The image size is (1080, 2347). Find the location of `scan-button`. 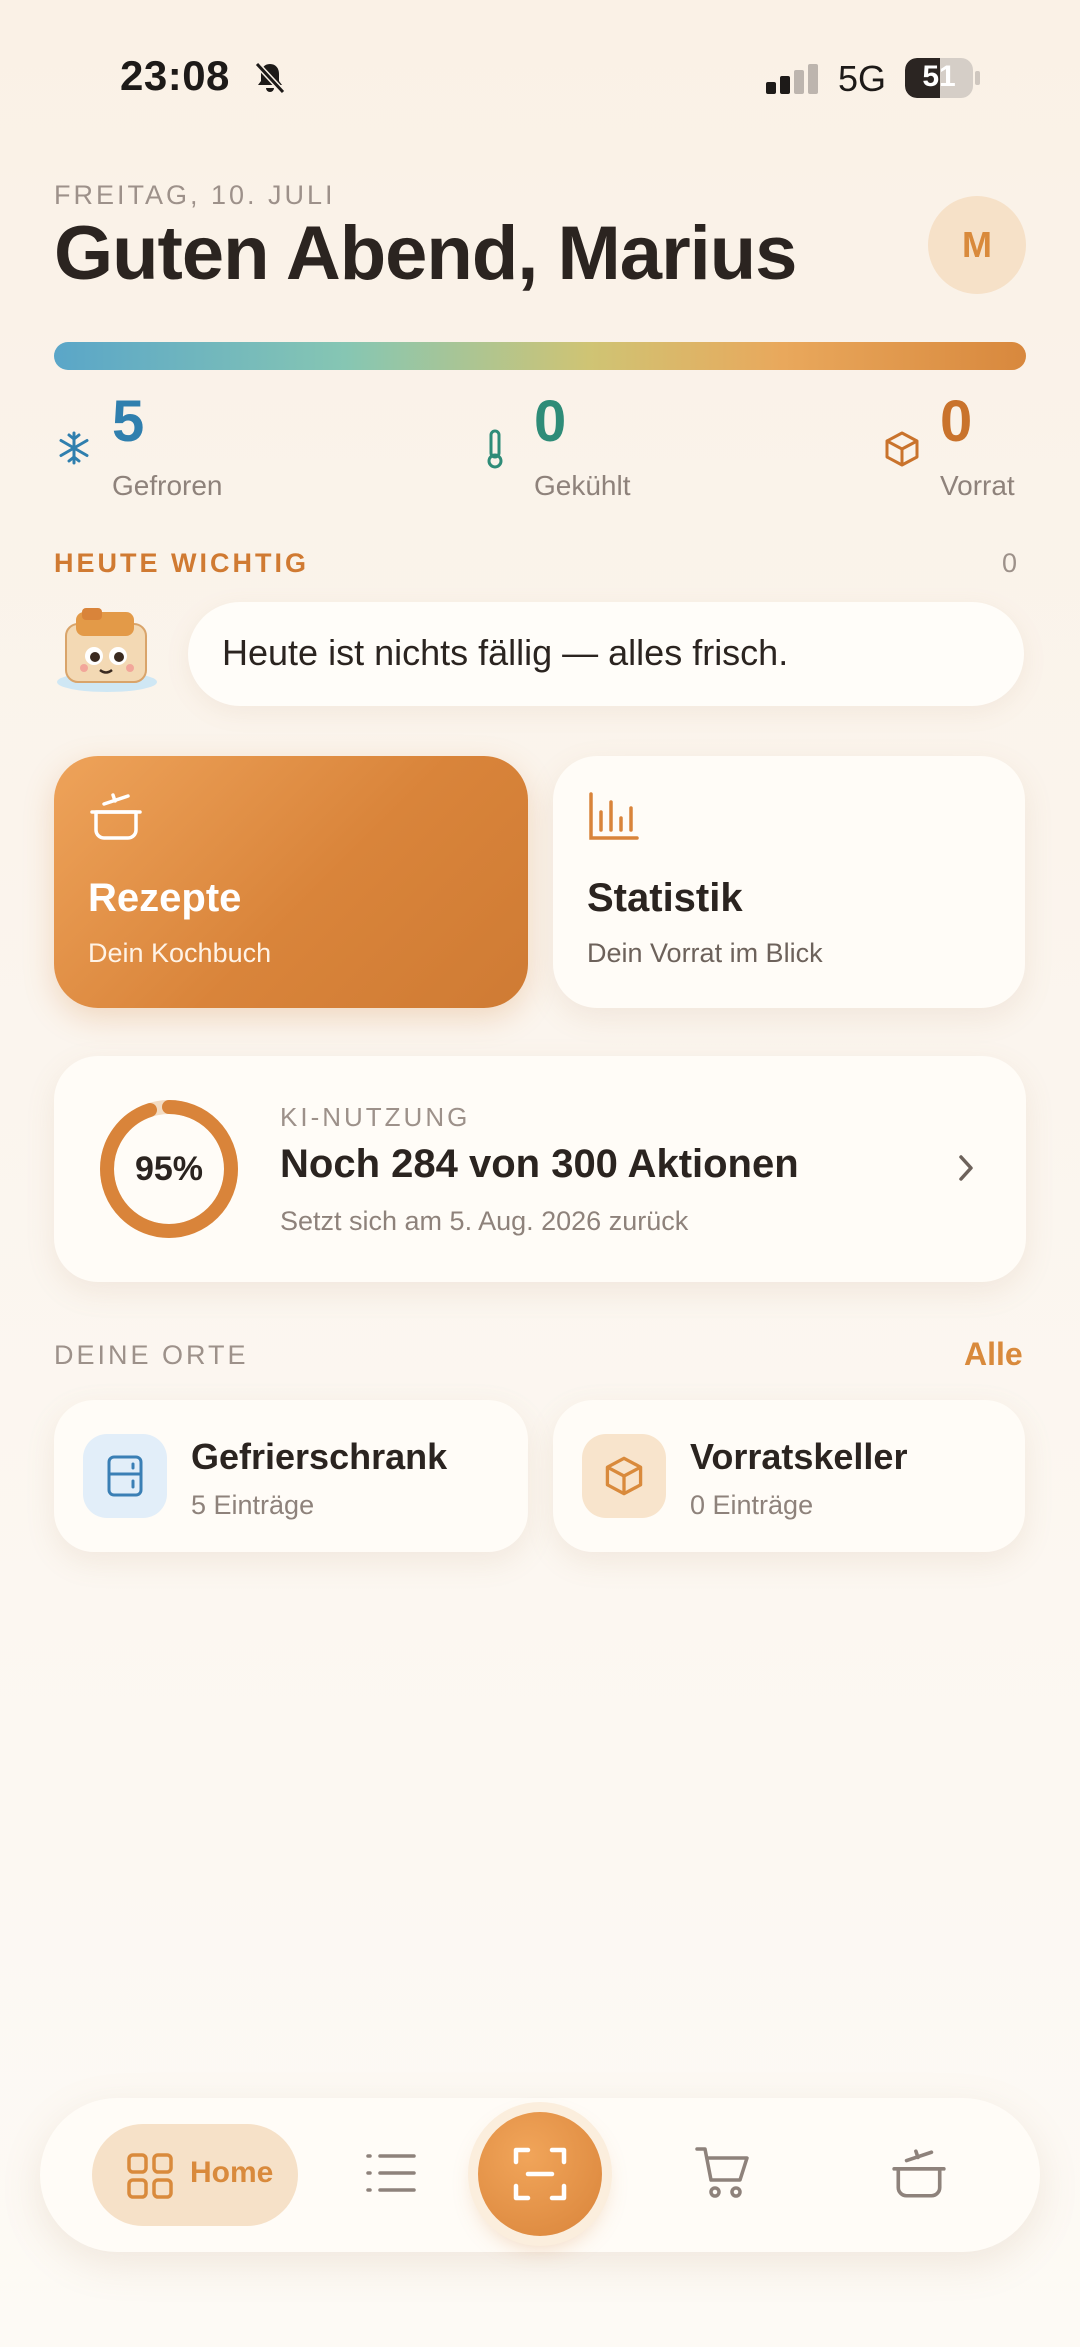

scan-button is located at coordinates (540, 2174).